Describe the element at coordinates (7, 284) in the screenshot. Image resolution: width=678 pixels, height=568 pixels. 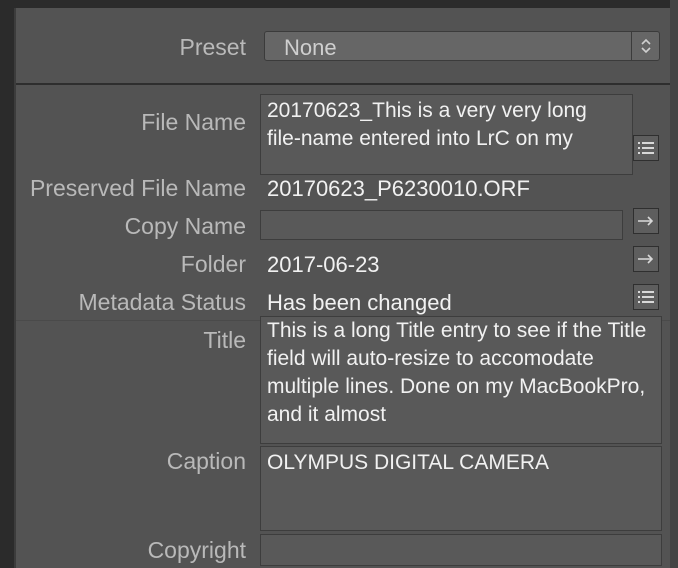
I see `left-panel-edge` at that location.